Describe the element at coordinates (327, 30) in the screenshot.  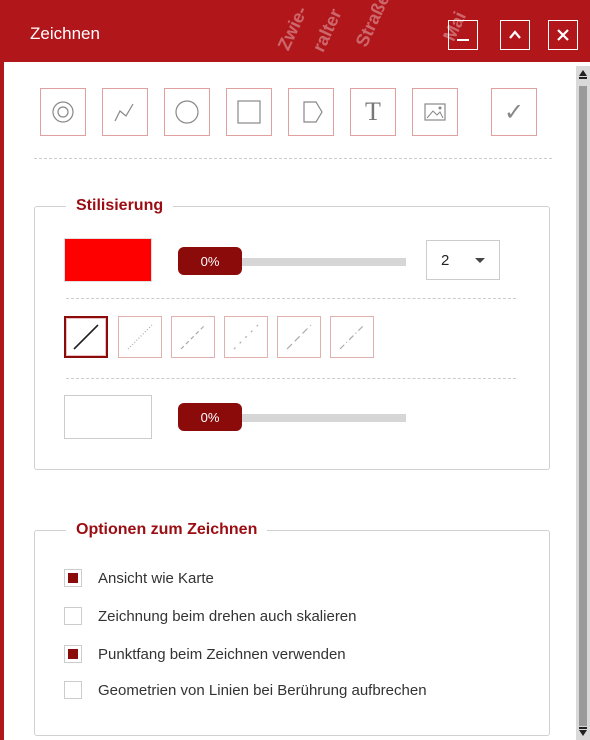
I see `map-label: ralter` at that location.